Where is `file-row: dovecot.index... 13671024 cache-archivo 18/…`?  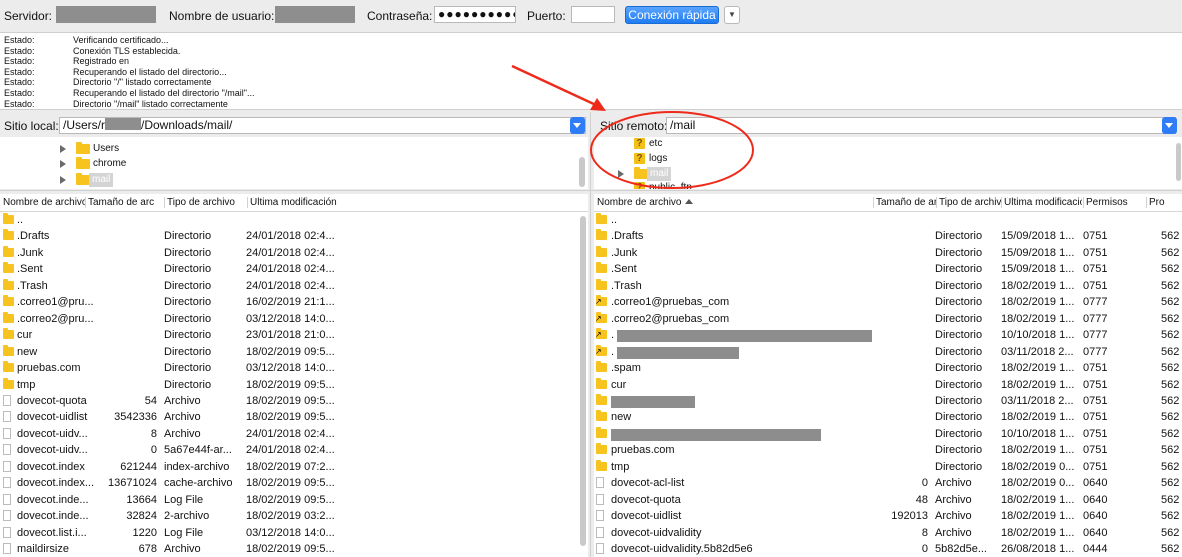
file-row: dovecot.index... 13671024 cache-archivo 18/… is located at coordinates (294, 483).